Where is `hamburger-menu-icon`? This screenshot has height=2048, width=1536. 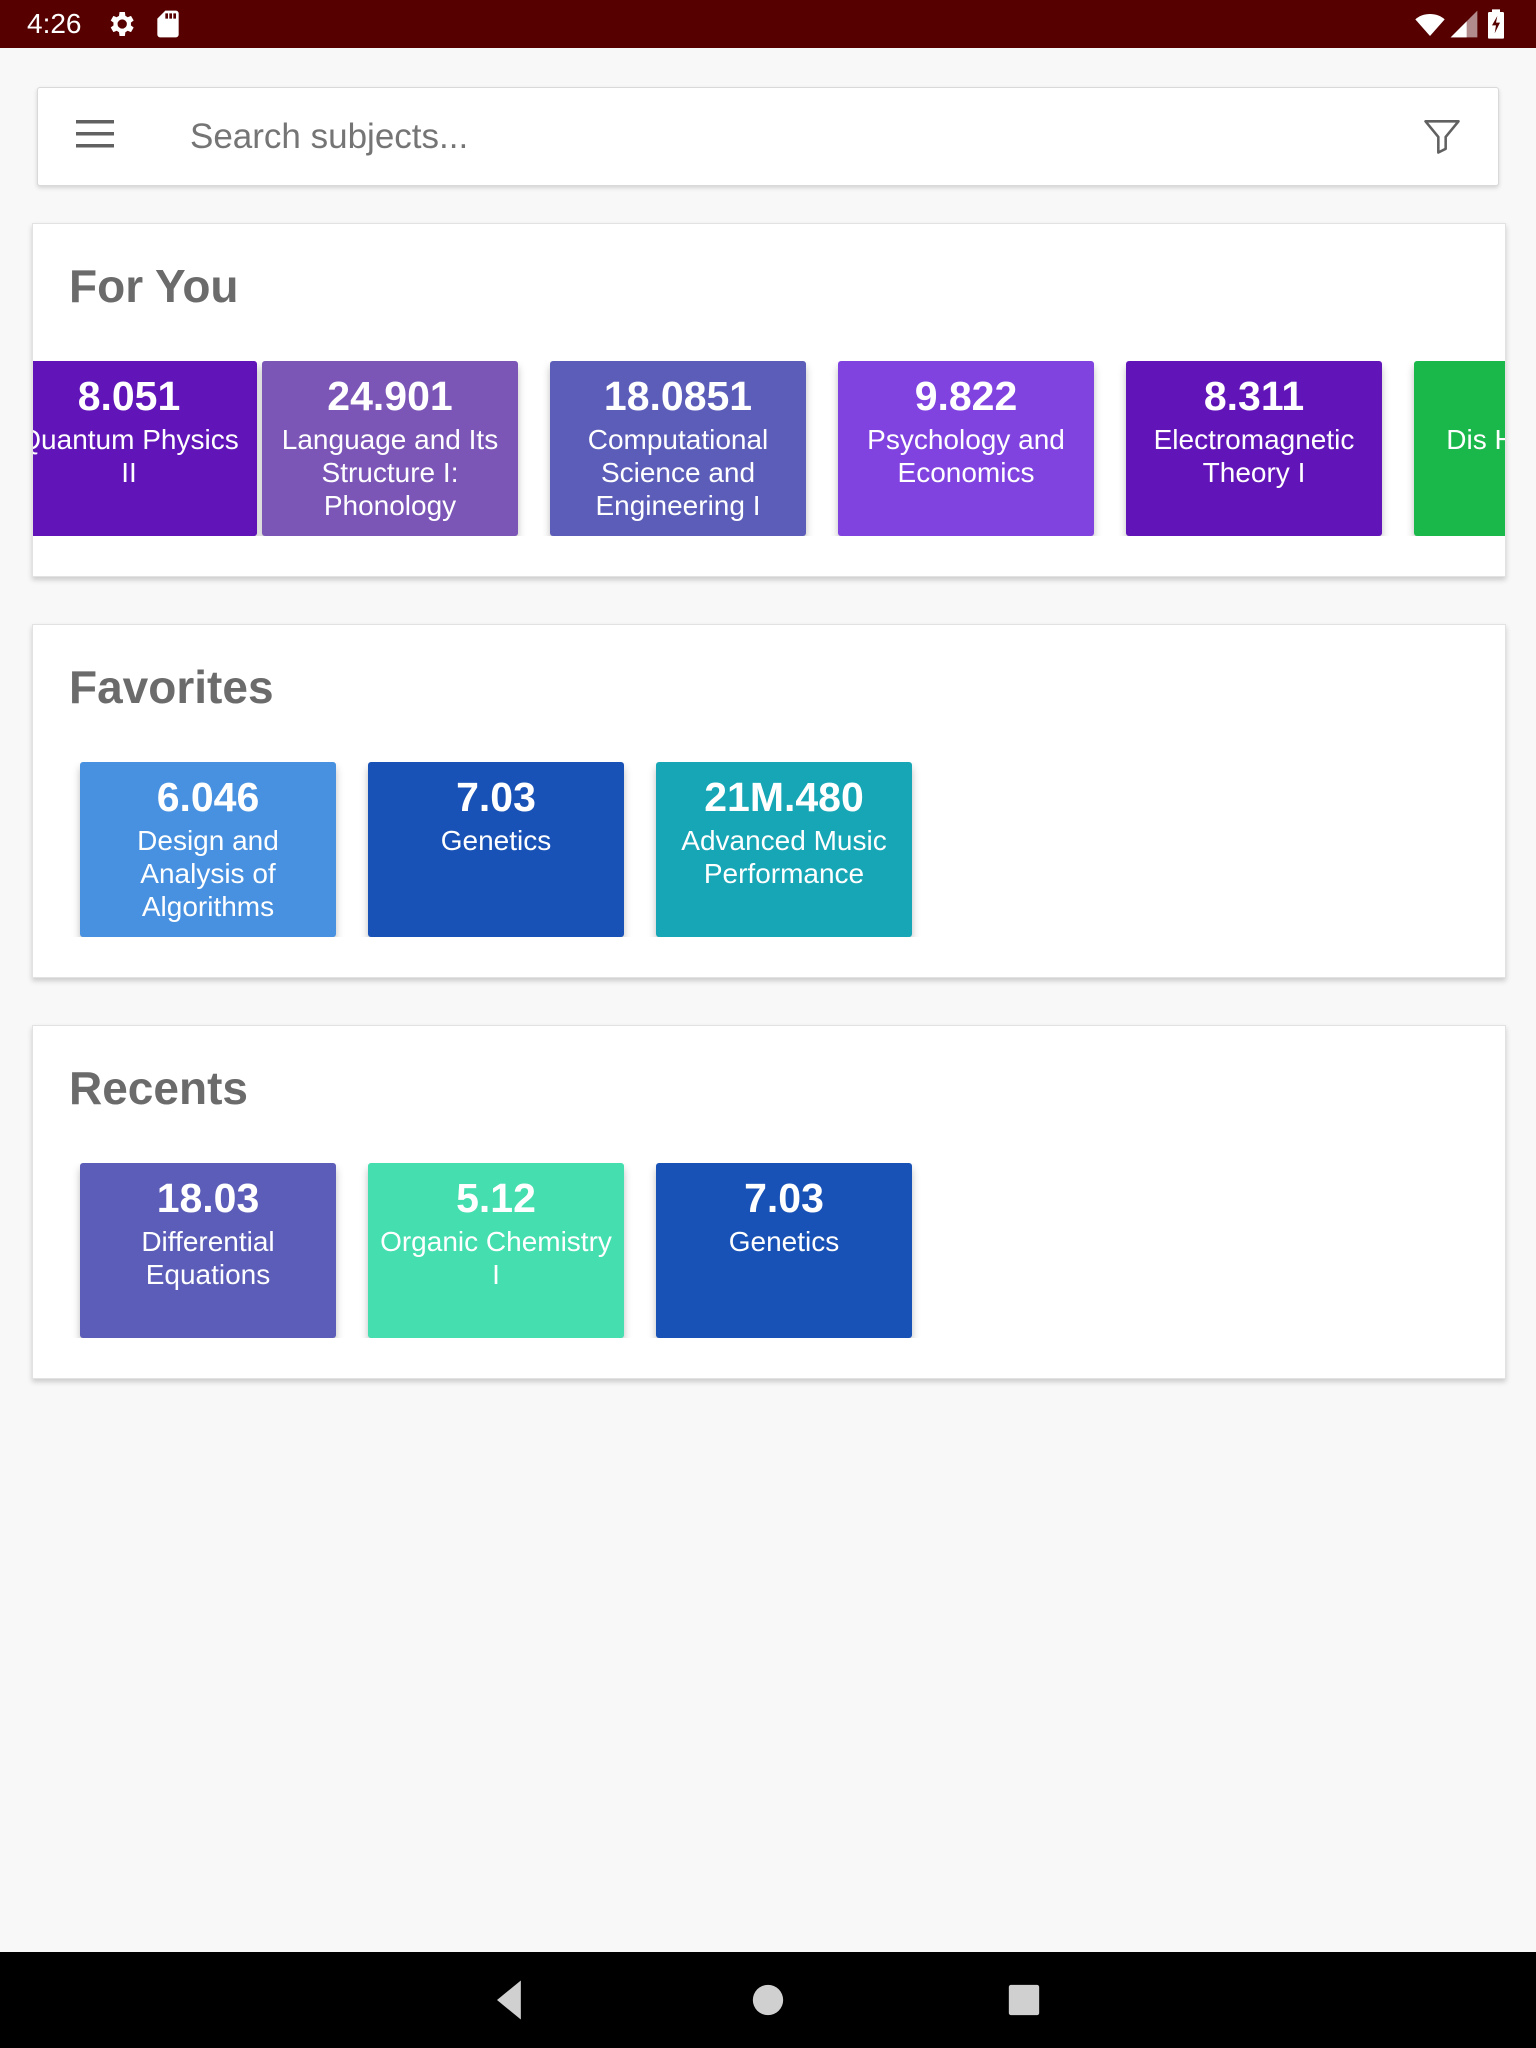 hamburger-menu-icon is located at coordinates (102, 136).